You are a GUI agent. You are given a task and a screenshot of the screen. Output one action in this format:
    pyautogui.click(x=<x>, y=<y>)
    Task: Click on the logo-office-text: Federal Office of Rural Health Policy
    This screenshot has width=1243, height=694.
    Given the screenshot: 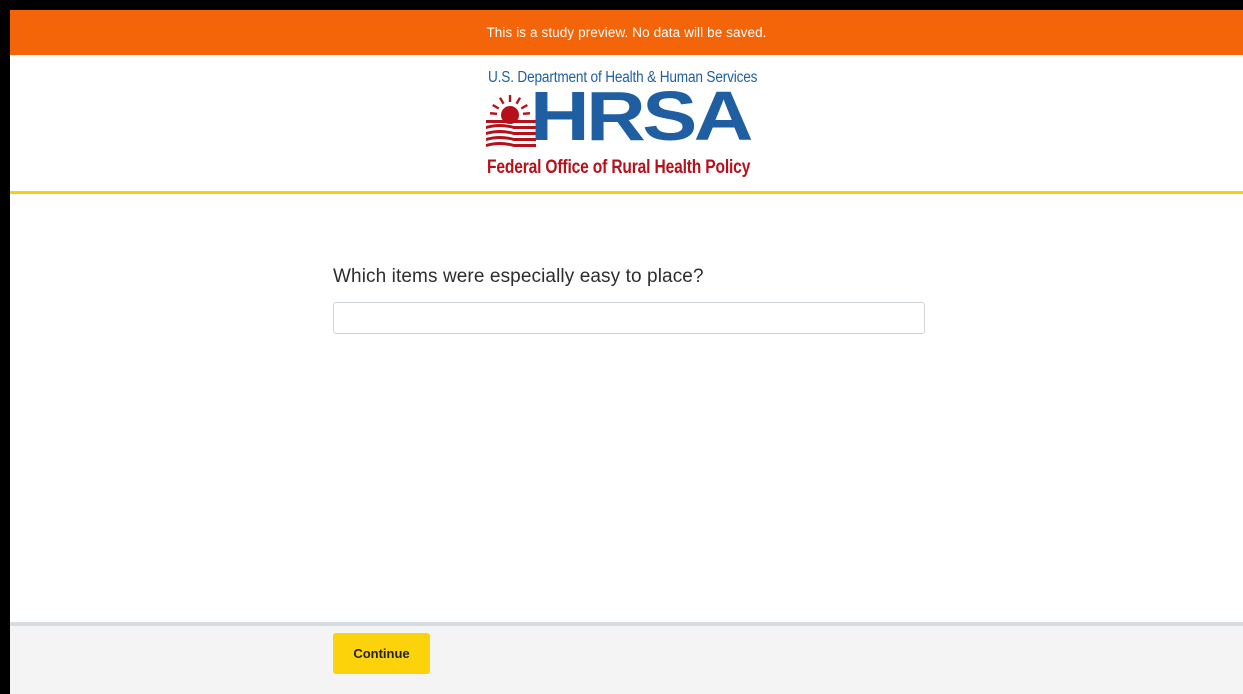 What is the action you would take?
    pyautogui.click(x=619, y=167)
    